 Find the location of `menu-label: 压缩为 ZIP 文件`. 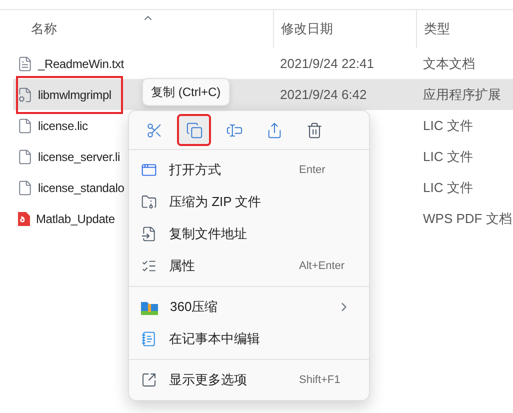

menu-label: 压缩为 ZIP 文件 is located at coordinates (215, 202).